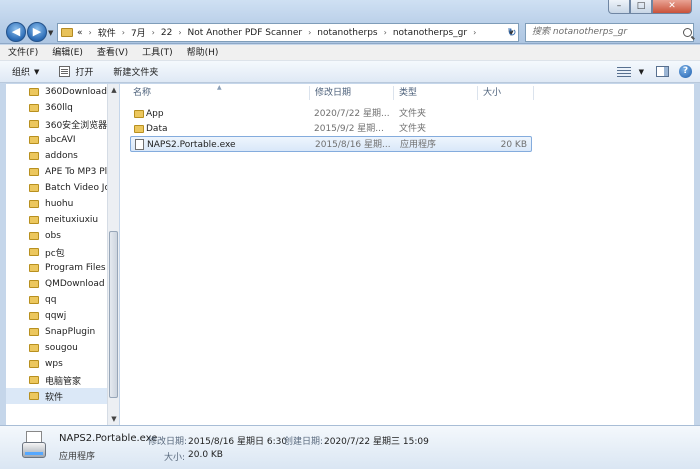  I want to click on details-modified-label: 修改日期:, so click(168, 442).